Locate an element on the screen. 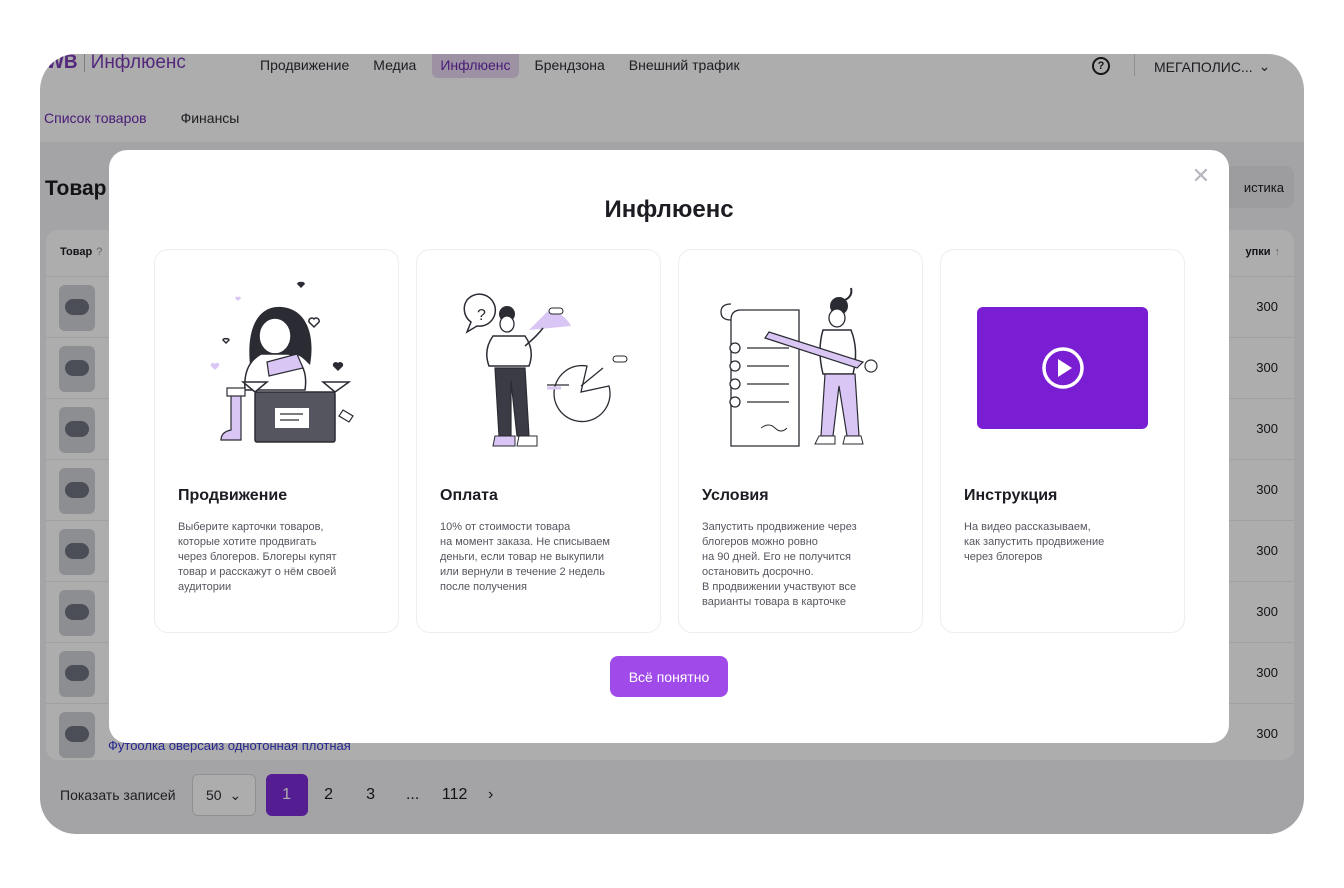 This screenshot has width=1344, height=888. card-title: Инструкция is located at coordinates (1011, 495).